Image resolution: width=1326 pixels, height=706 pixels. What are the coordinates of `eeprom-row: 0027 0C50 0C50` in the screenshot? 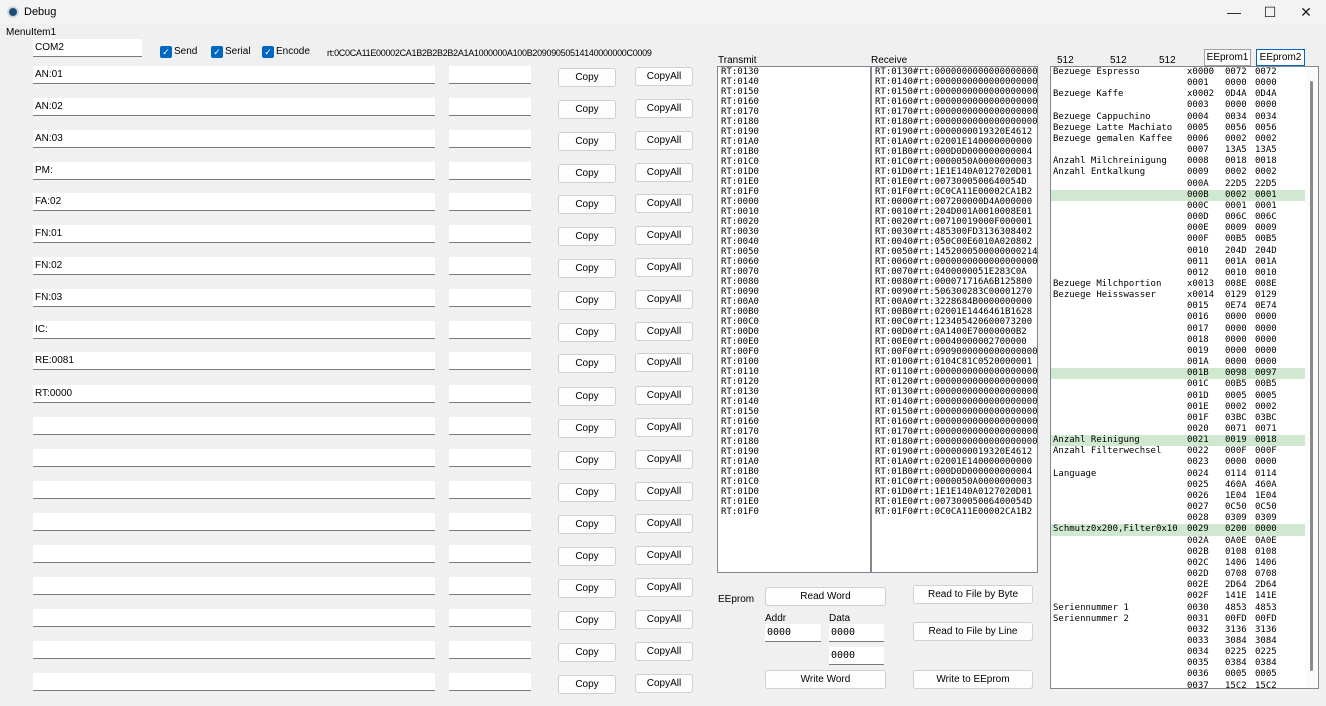 It's located at (1178, 507).